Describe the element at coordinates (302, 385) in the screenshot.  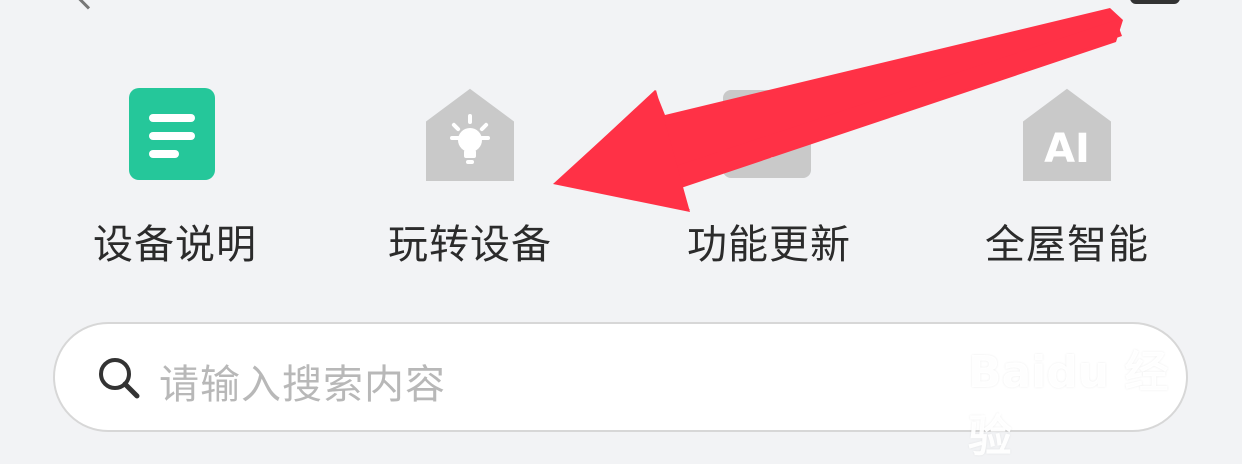
I see `search-placeholder: 请输入搜索内容` at that location.